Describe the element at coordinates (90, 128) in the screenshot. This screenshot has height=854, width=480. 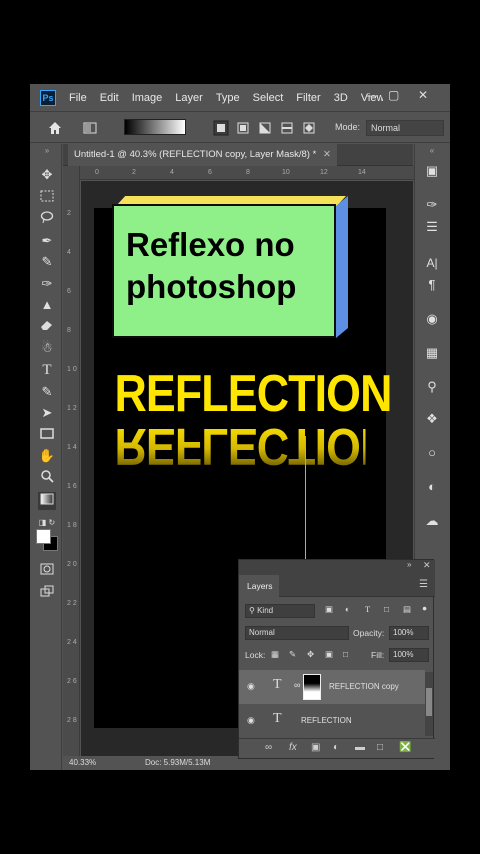
I see `gradient-preset-icon` at that location.